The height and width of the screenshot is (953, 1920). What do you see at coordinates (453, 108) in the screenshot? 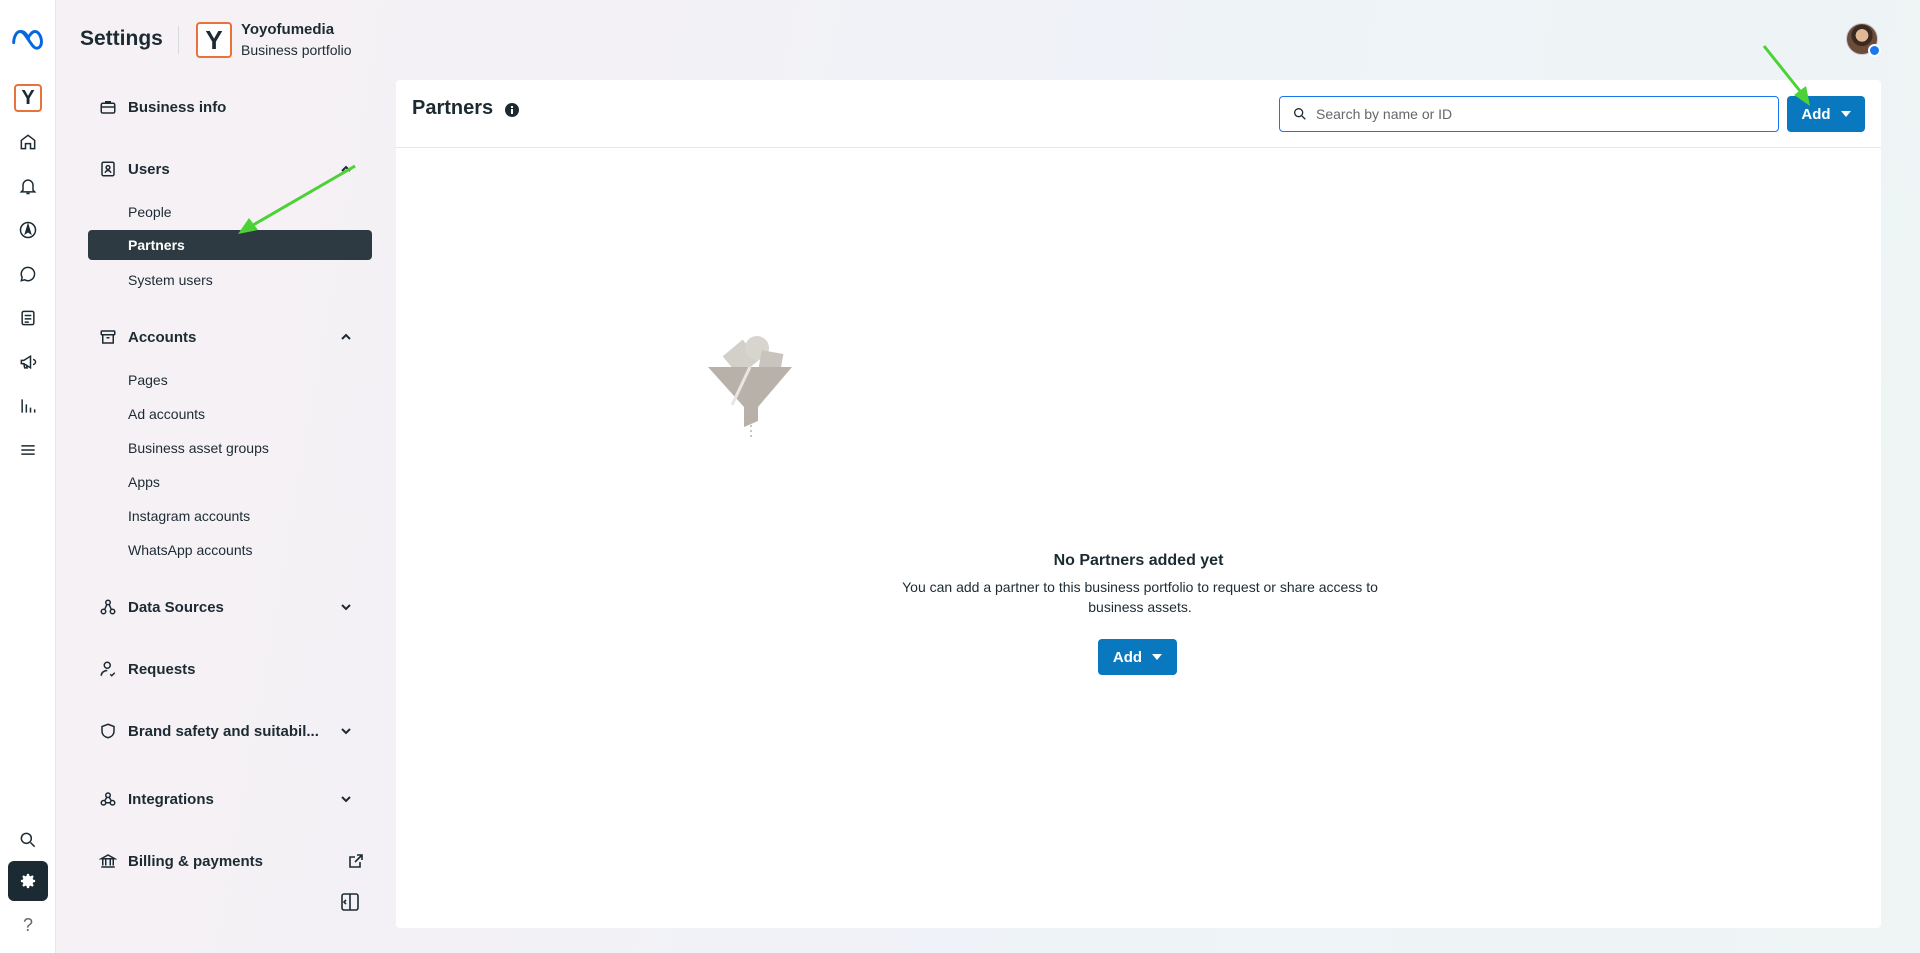
I see `page-title: Partners` at bounding box center [453, 108].